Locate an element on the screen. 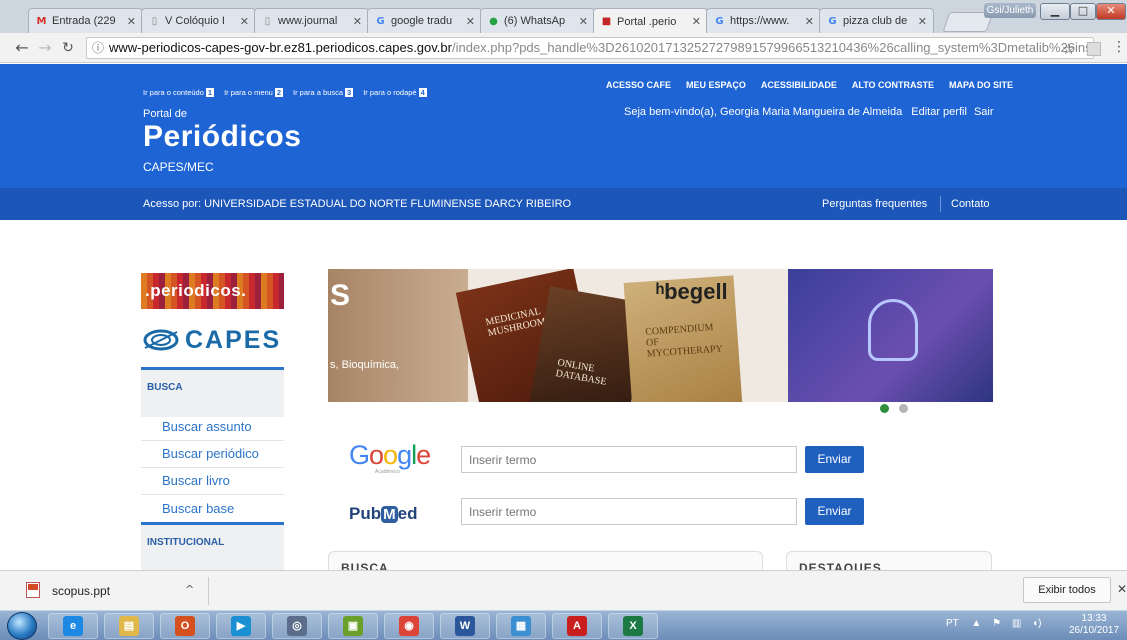  minimize-button: ▁ is located at coordinates (1055, 11).